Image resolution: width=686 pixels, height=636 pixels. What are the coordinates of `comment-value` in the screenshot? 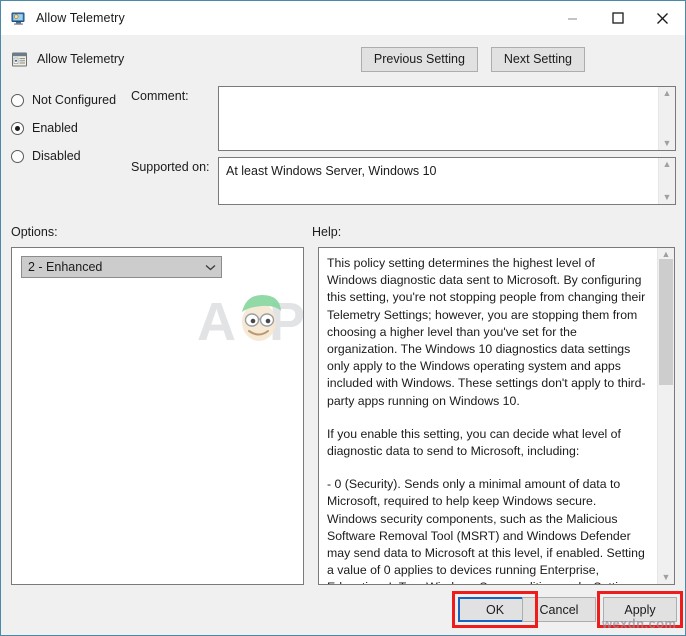 It's located at (438, 118).